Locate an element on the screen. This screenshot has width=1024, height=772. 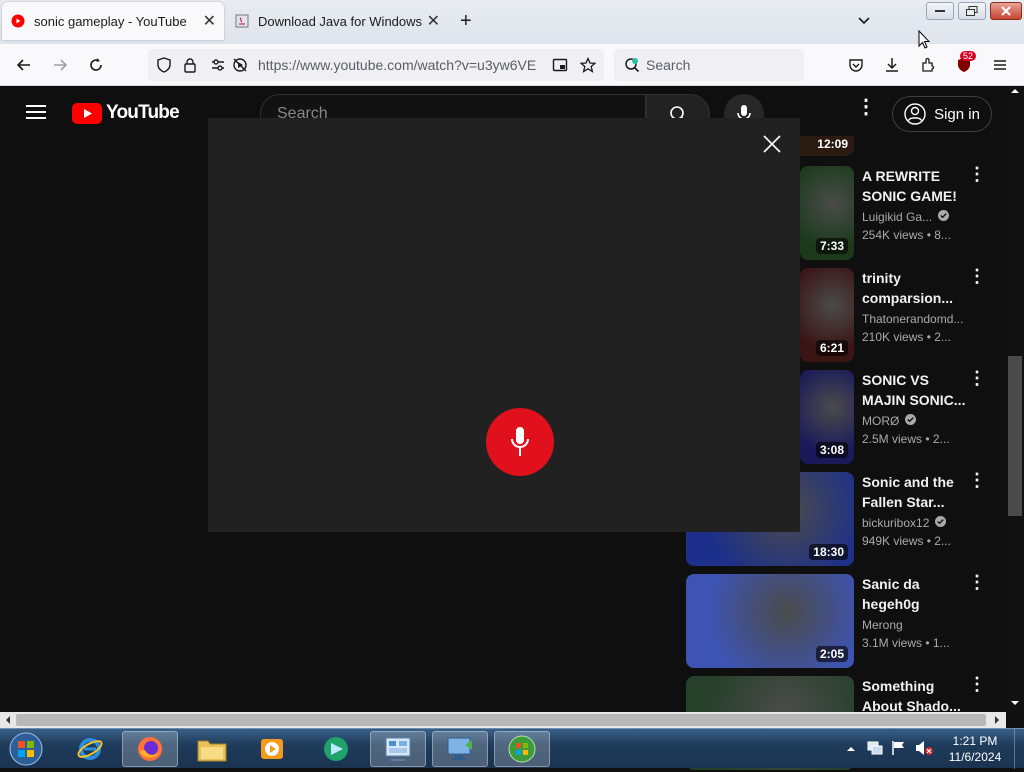
tab-label: sonic gameplay - YouTube is located at coordinates (110, 21).